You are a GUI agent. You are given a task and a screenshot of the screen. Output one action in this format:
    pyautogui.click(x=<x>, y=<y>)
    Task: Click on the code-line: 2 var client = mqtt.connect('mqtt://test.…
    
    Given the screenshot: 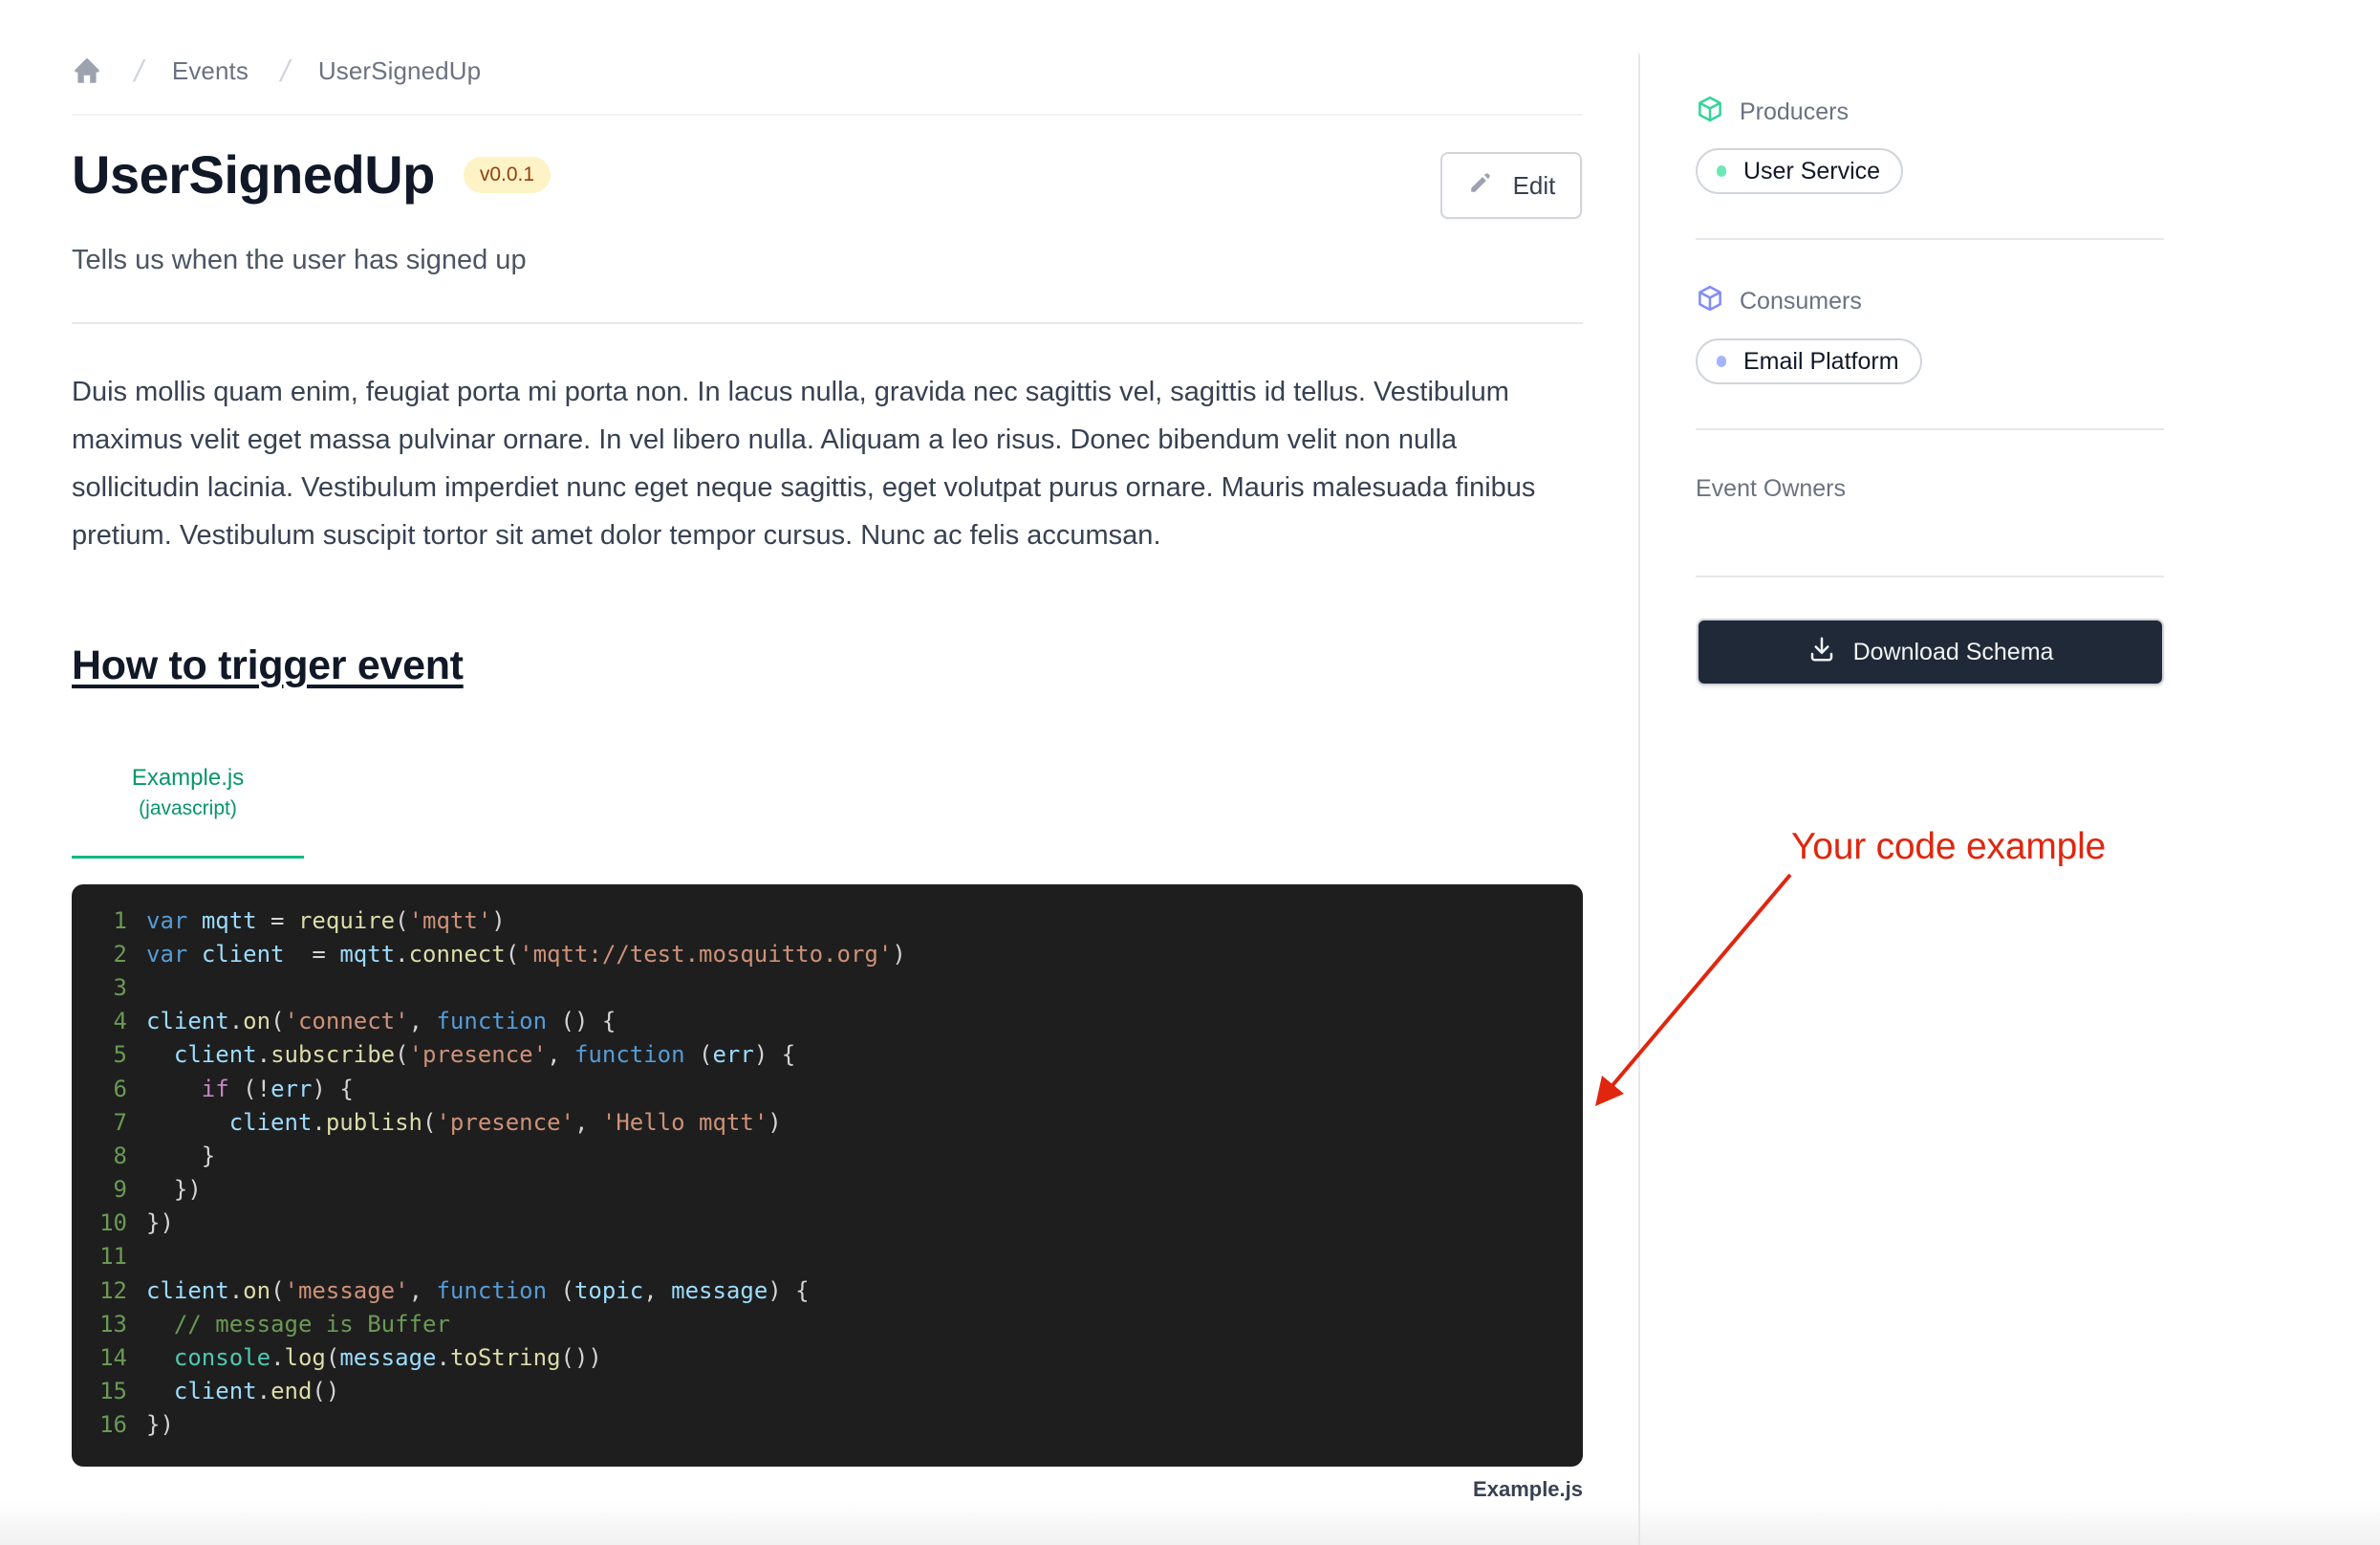 What is the action you would take?
    pyautogui.click(x=828, y=954)
    